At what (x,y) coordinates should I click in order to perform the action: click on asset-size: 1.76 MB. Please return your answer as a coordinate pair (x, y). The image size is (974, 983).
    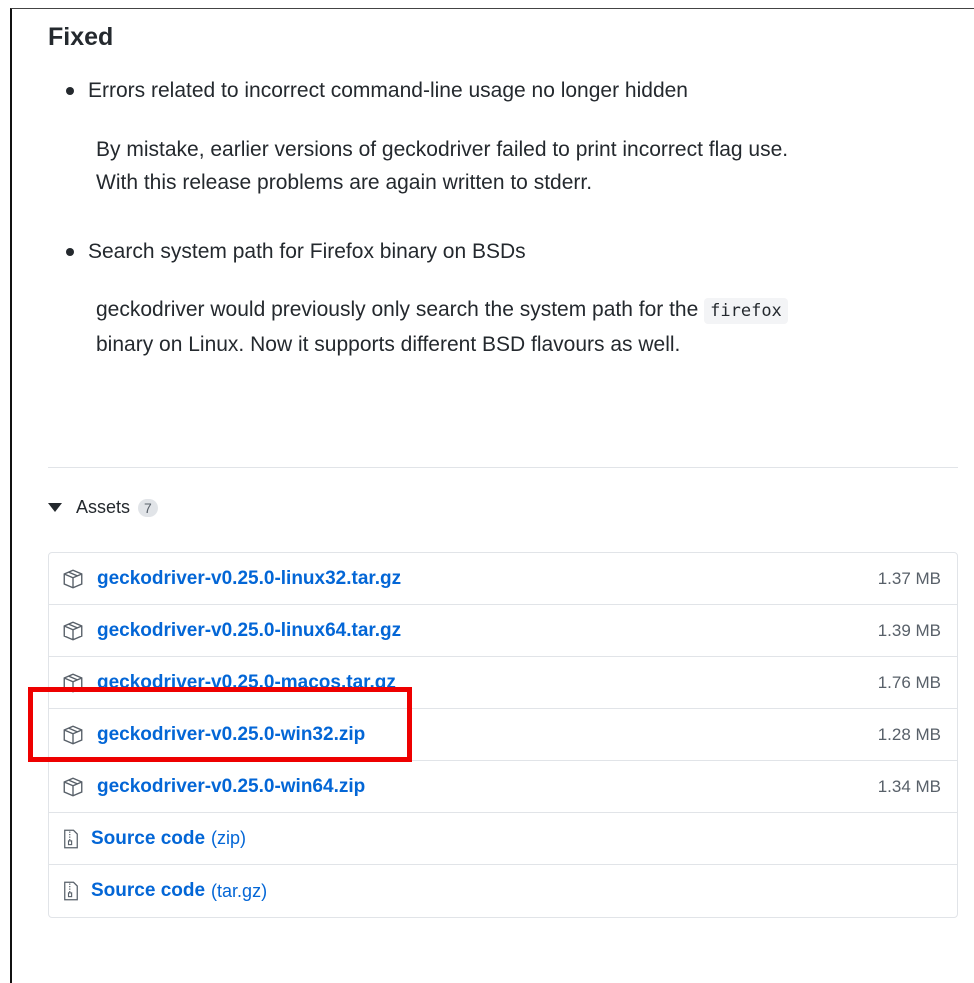
    Looking at the image, I should click on (909, 682).